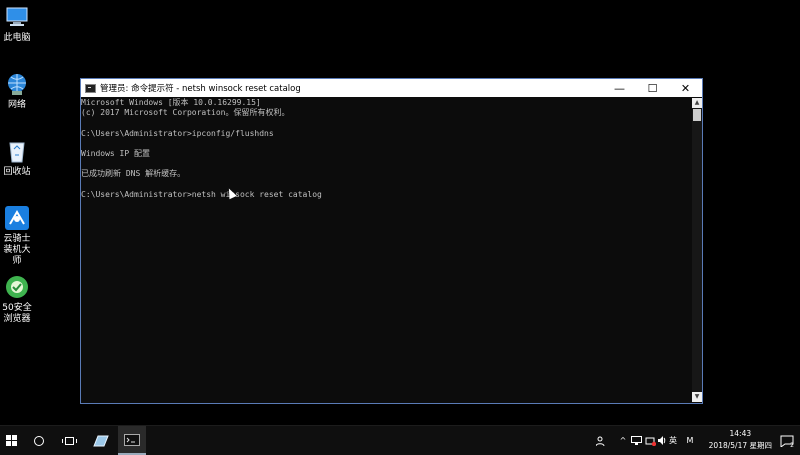  I want to click on scroll-up-arrow-icon: ▲, so click(697, 103).